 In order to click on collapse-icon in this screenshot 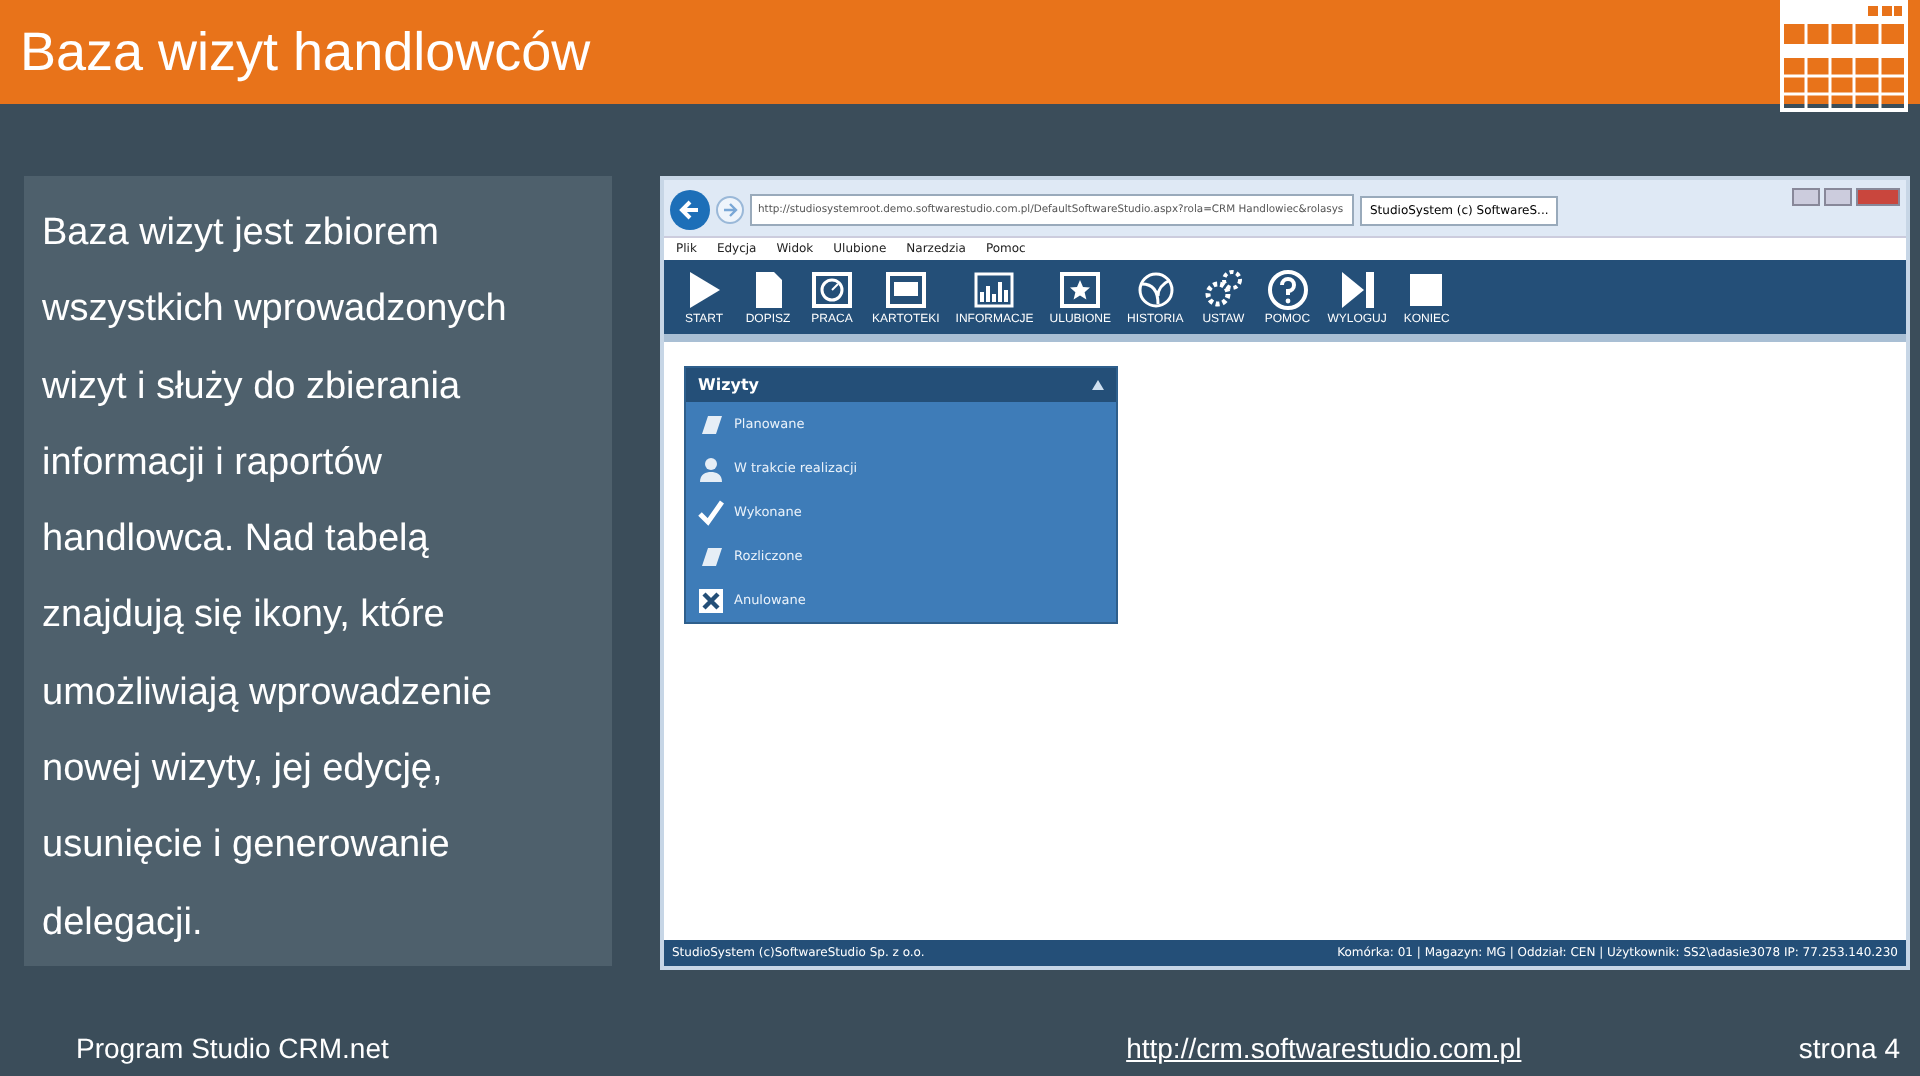, I will do `click(1098, 385)`.